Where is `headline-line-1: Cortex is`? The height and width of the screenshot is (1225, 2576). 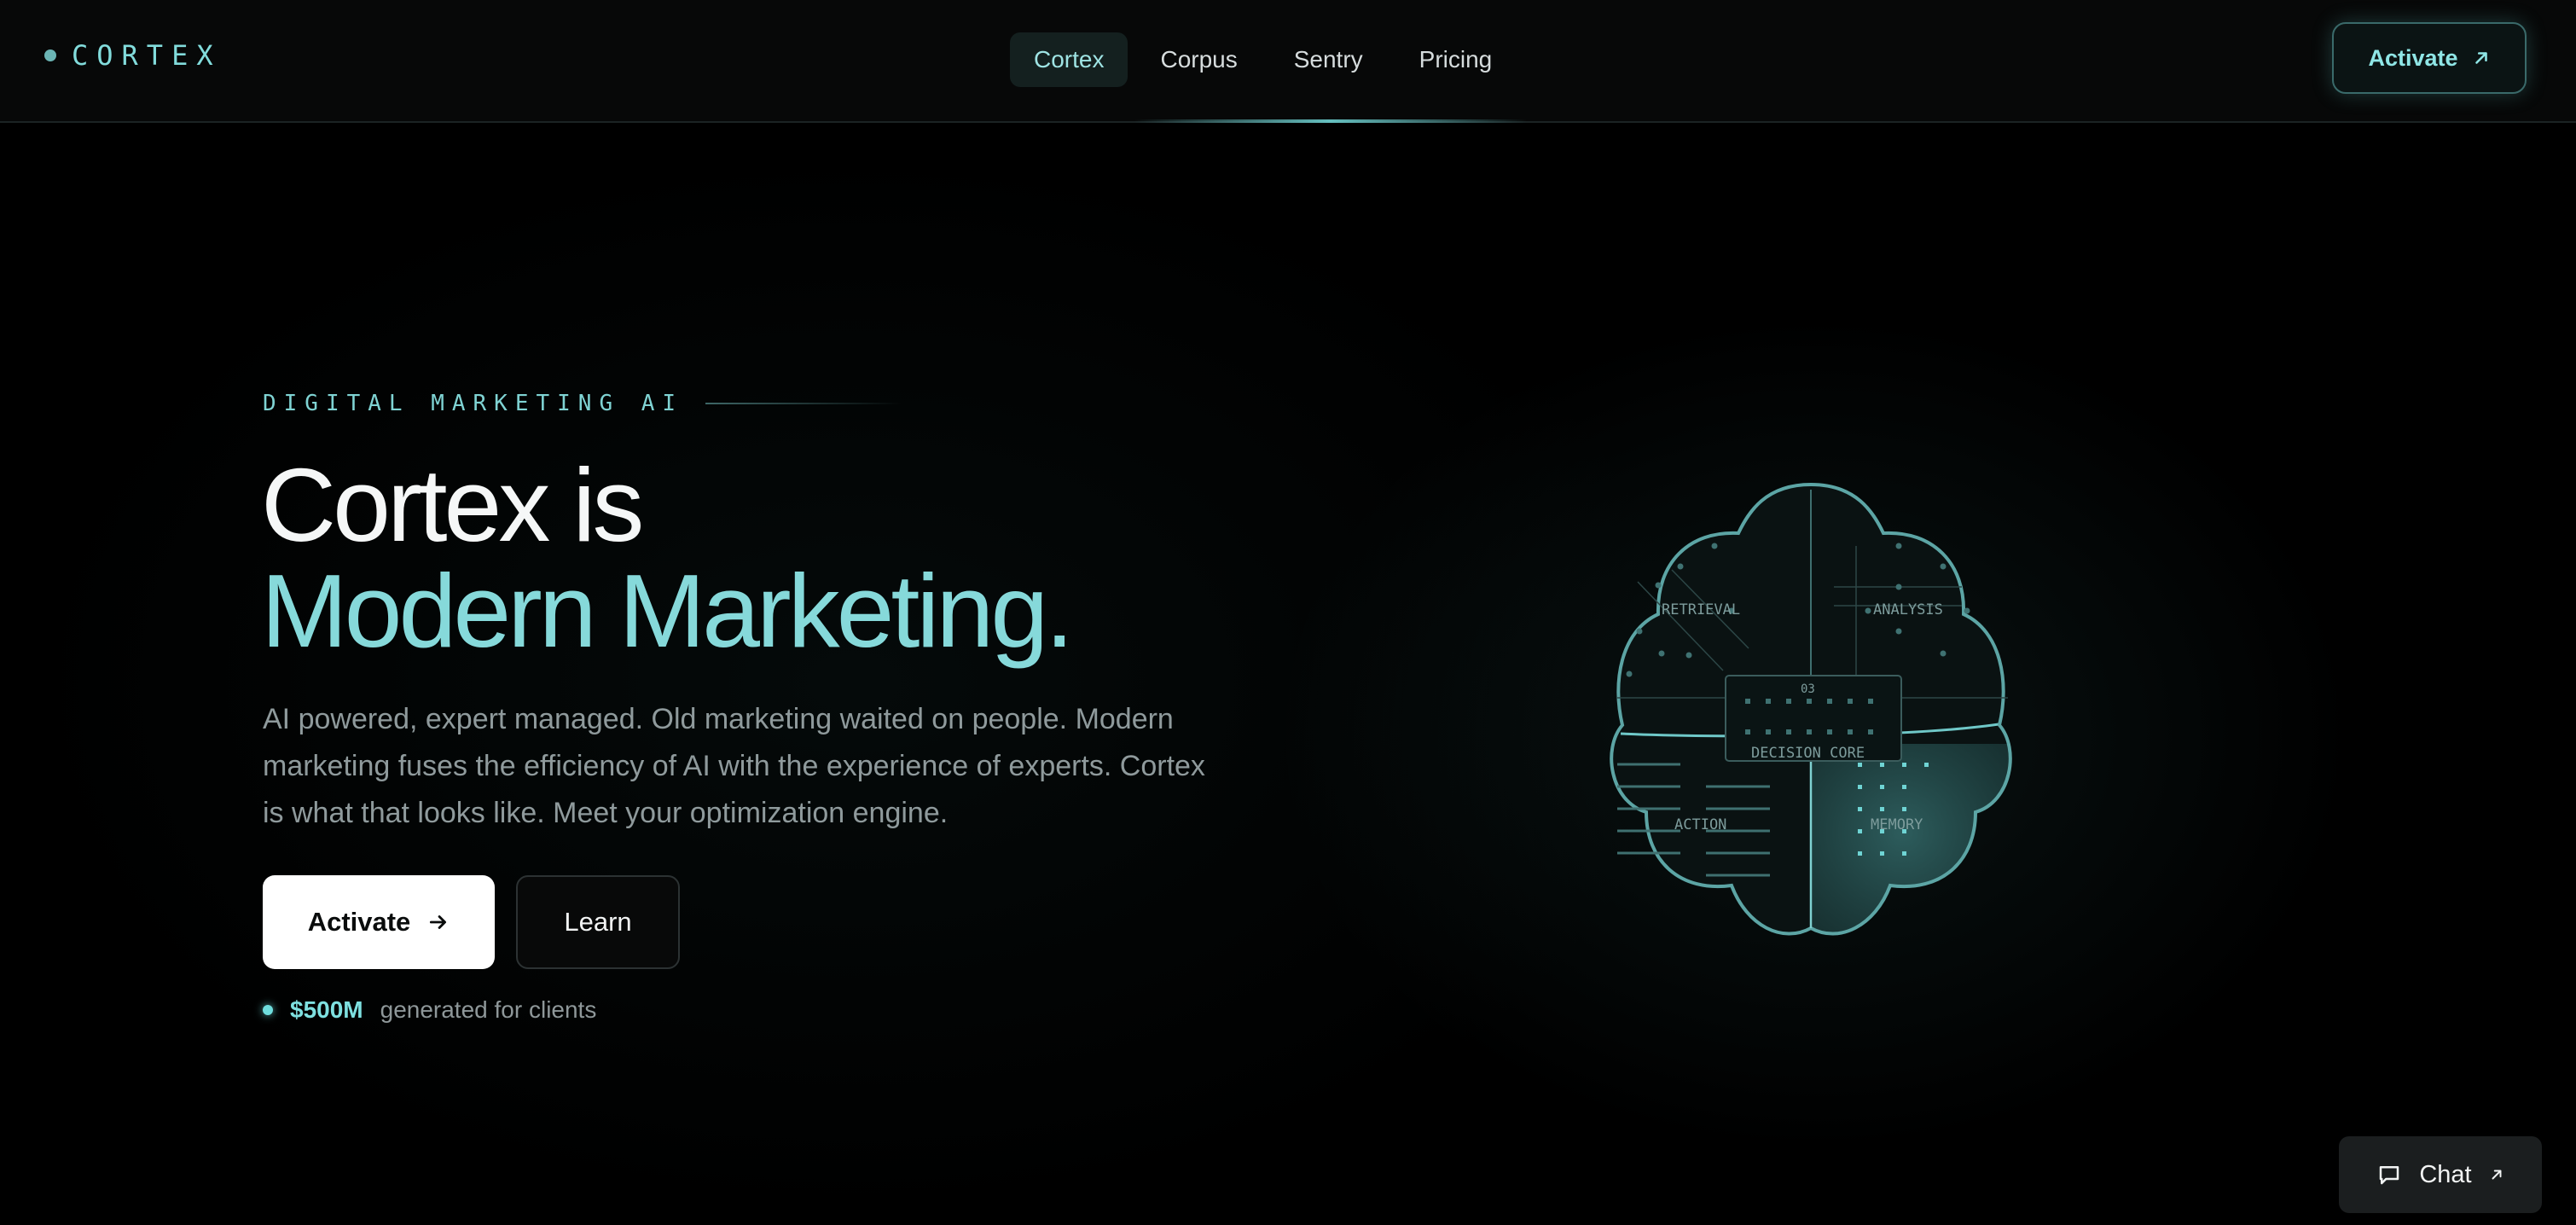 headline-line-1: Cortex is is located at coordinates (452, 505).